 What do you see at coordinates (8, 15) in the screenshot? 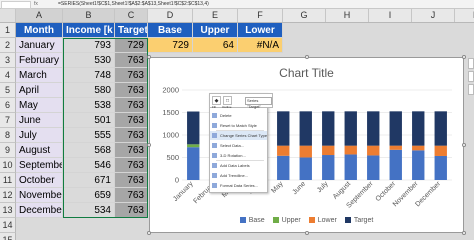
I see `select-all-button` at bounding box center [8, 15].